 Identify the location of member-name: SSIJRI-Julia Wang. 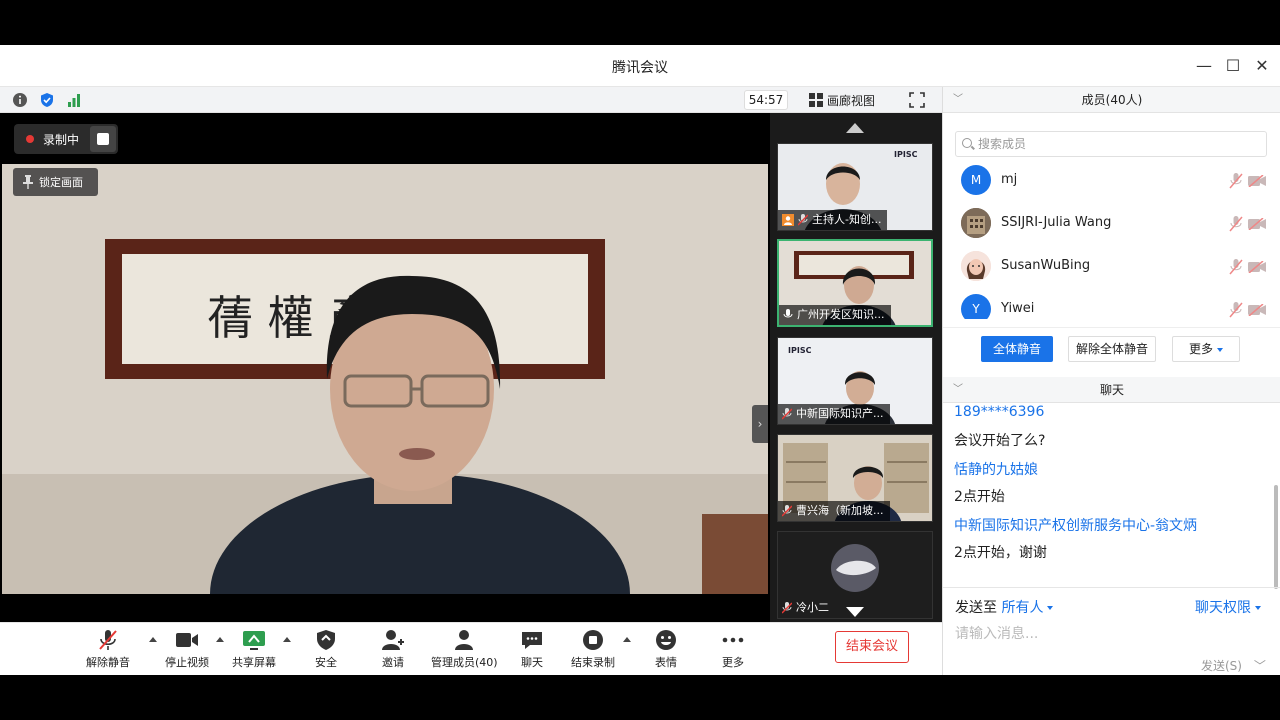
(1056, 222).